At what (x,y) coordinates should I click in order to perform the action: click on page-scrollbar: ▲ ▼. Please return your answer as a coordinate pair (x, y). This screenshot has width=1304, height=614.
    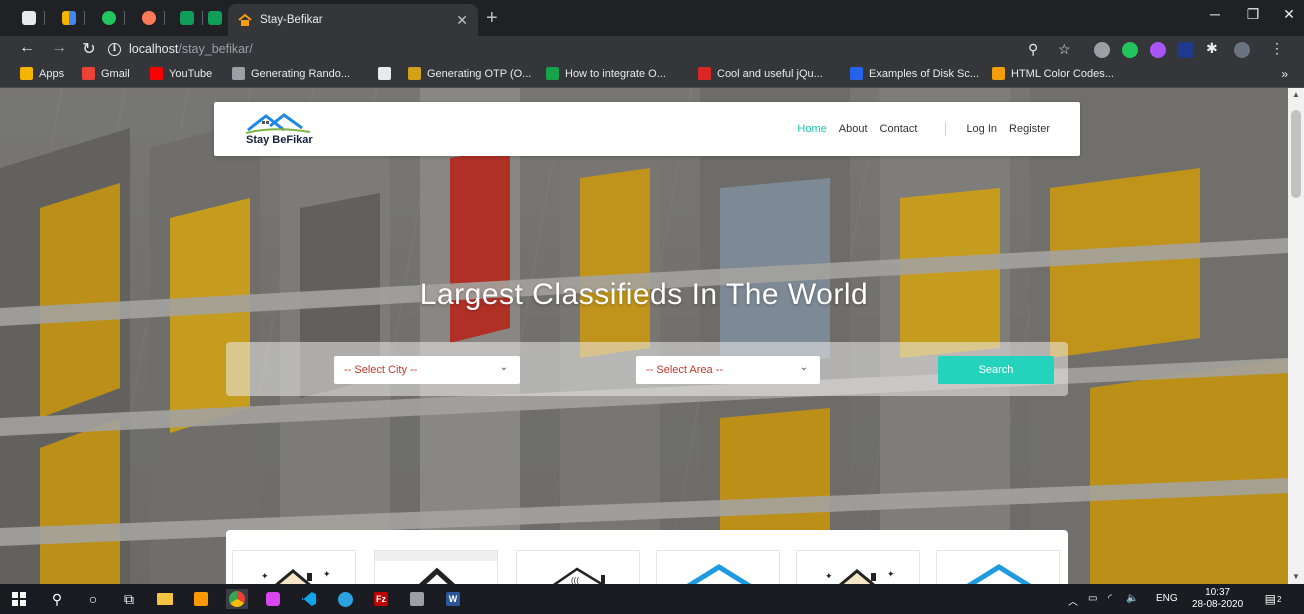
    Looking at the image, I should click on (1296, 336).